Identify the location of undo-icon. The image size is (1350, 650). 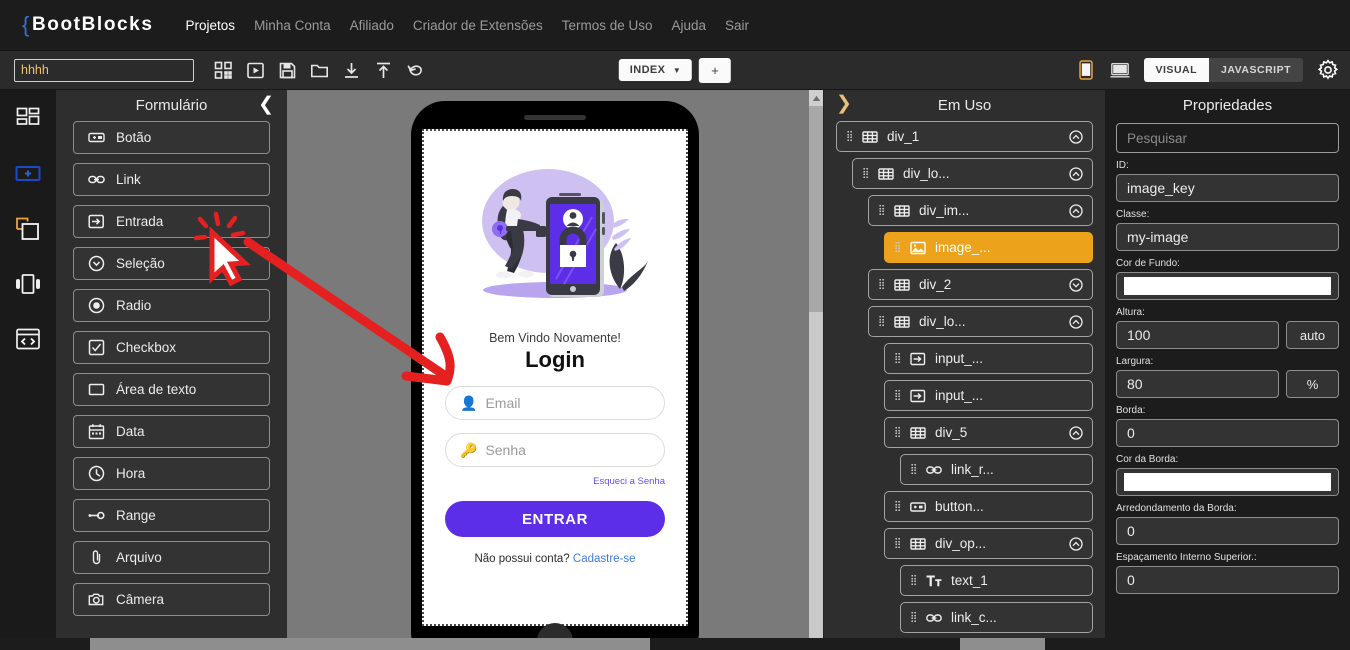
(415, 70).